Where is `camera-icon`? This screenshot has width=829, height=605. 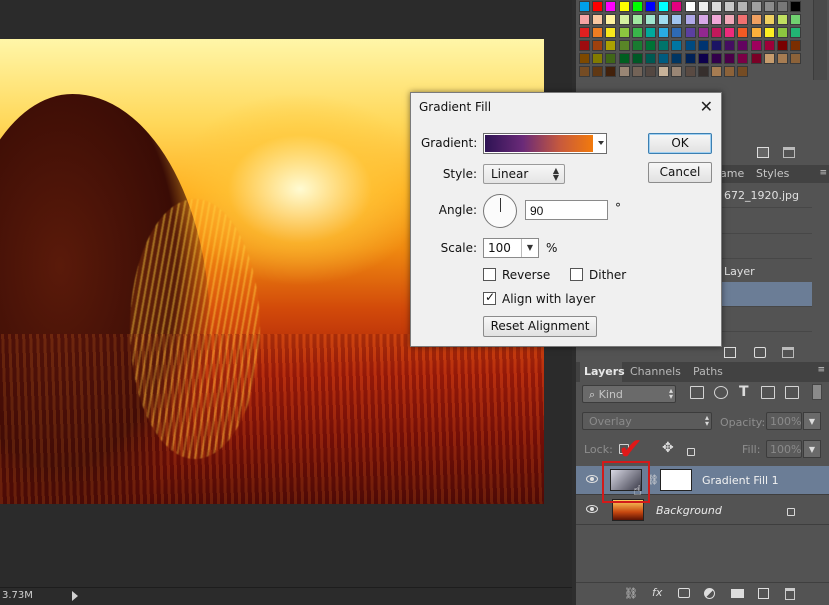
camera-icon is located at coordinates (760, 352).